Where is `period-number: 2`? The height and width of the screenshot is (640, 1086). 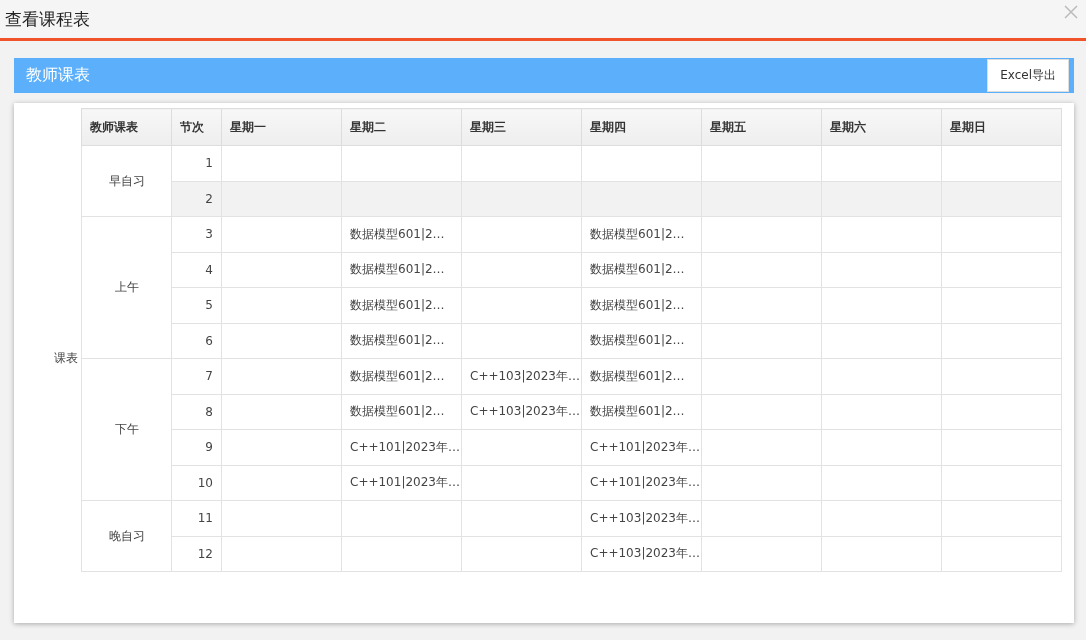
period-number: 2 is located at coordinates (196, 199).